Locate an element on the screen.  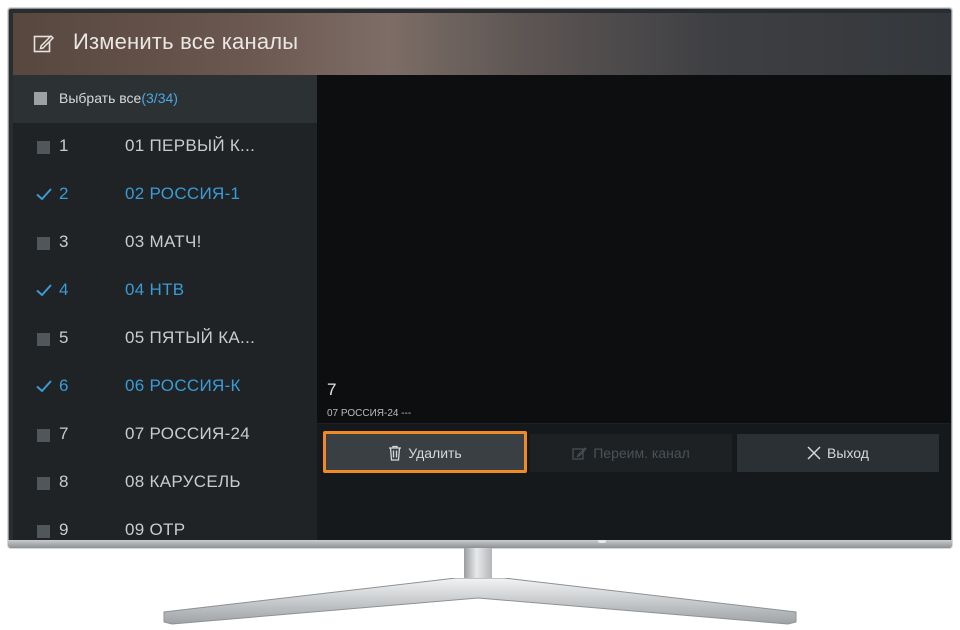
channel-number: 9 is located at coordinates (64, 529).